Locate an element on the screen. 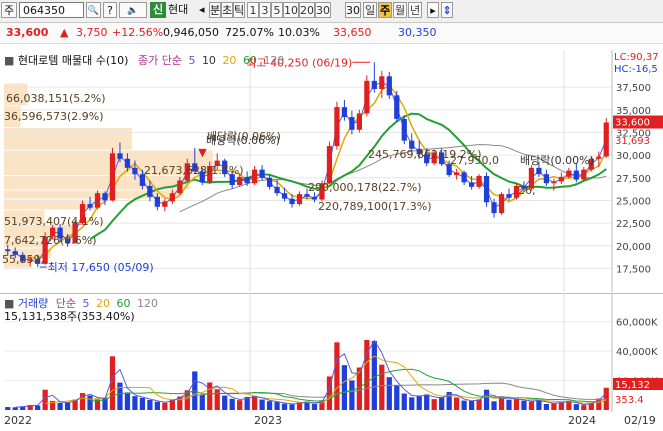 The image size is (663, 431). count-select: 30 is located at coordinates (353, 10).